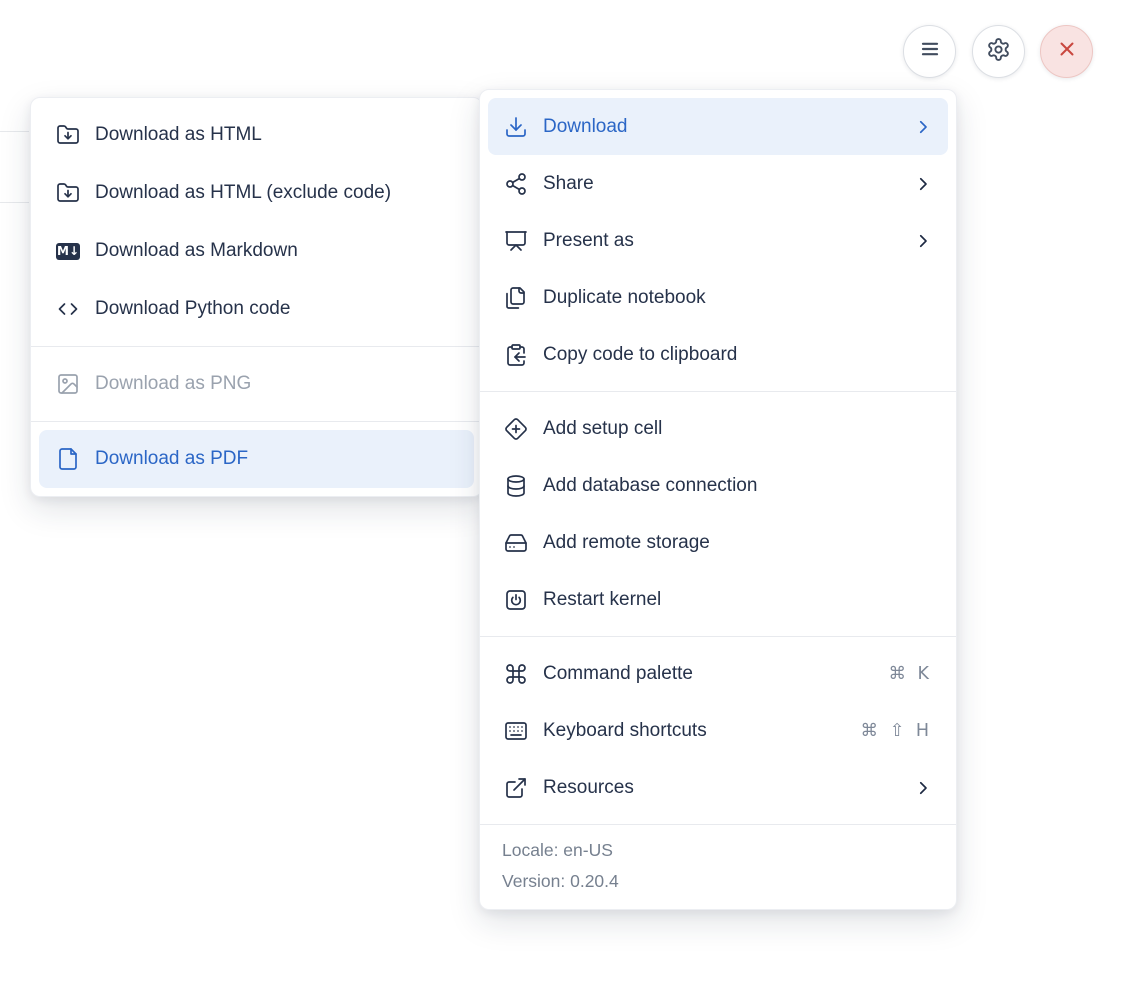  Describe the element at coordinates (516, 600) in the screenshot. I see `power-square-icon` at that location.